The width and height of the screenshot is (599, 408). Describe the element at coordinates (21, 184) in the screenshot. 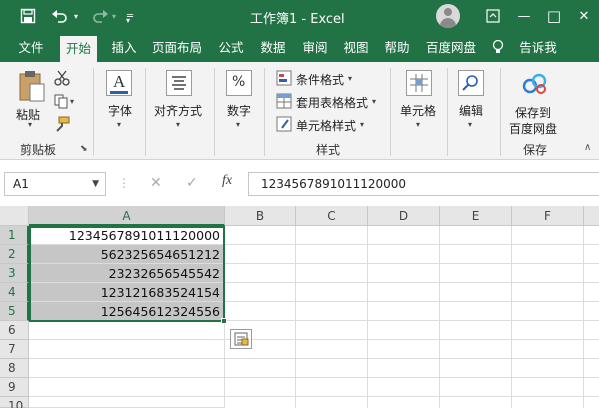

I see `name-box-value: A1` at that location.